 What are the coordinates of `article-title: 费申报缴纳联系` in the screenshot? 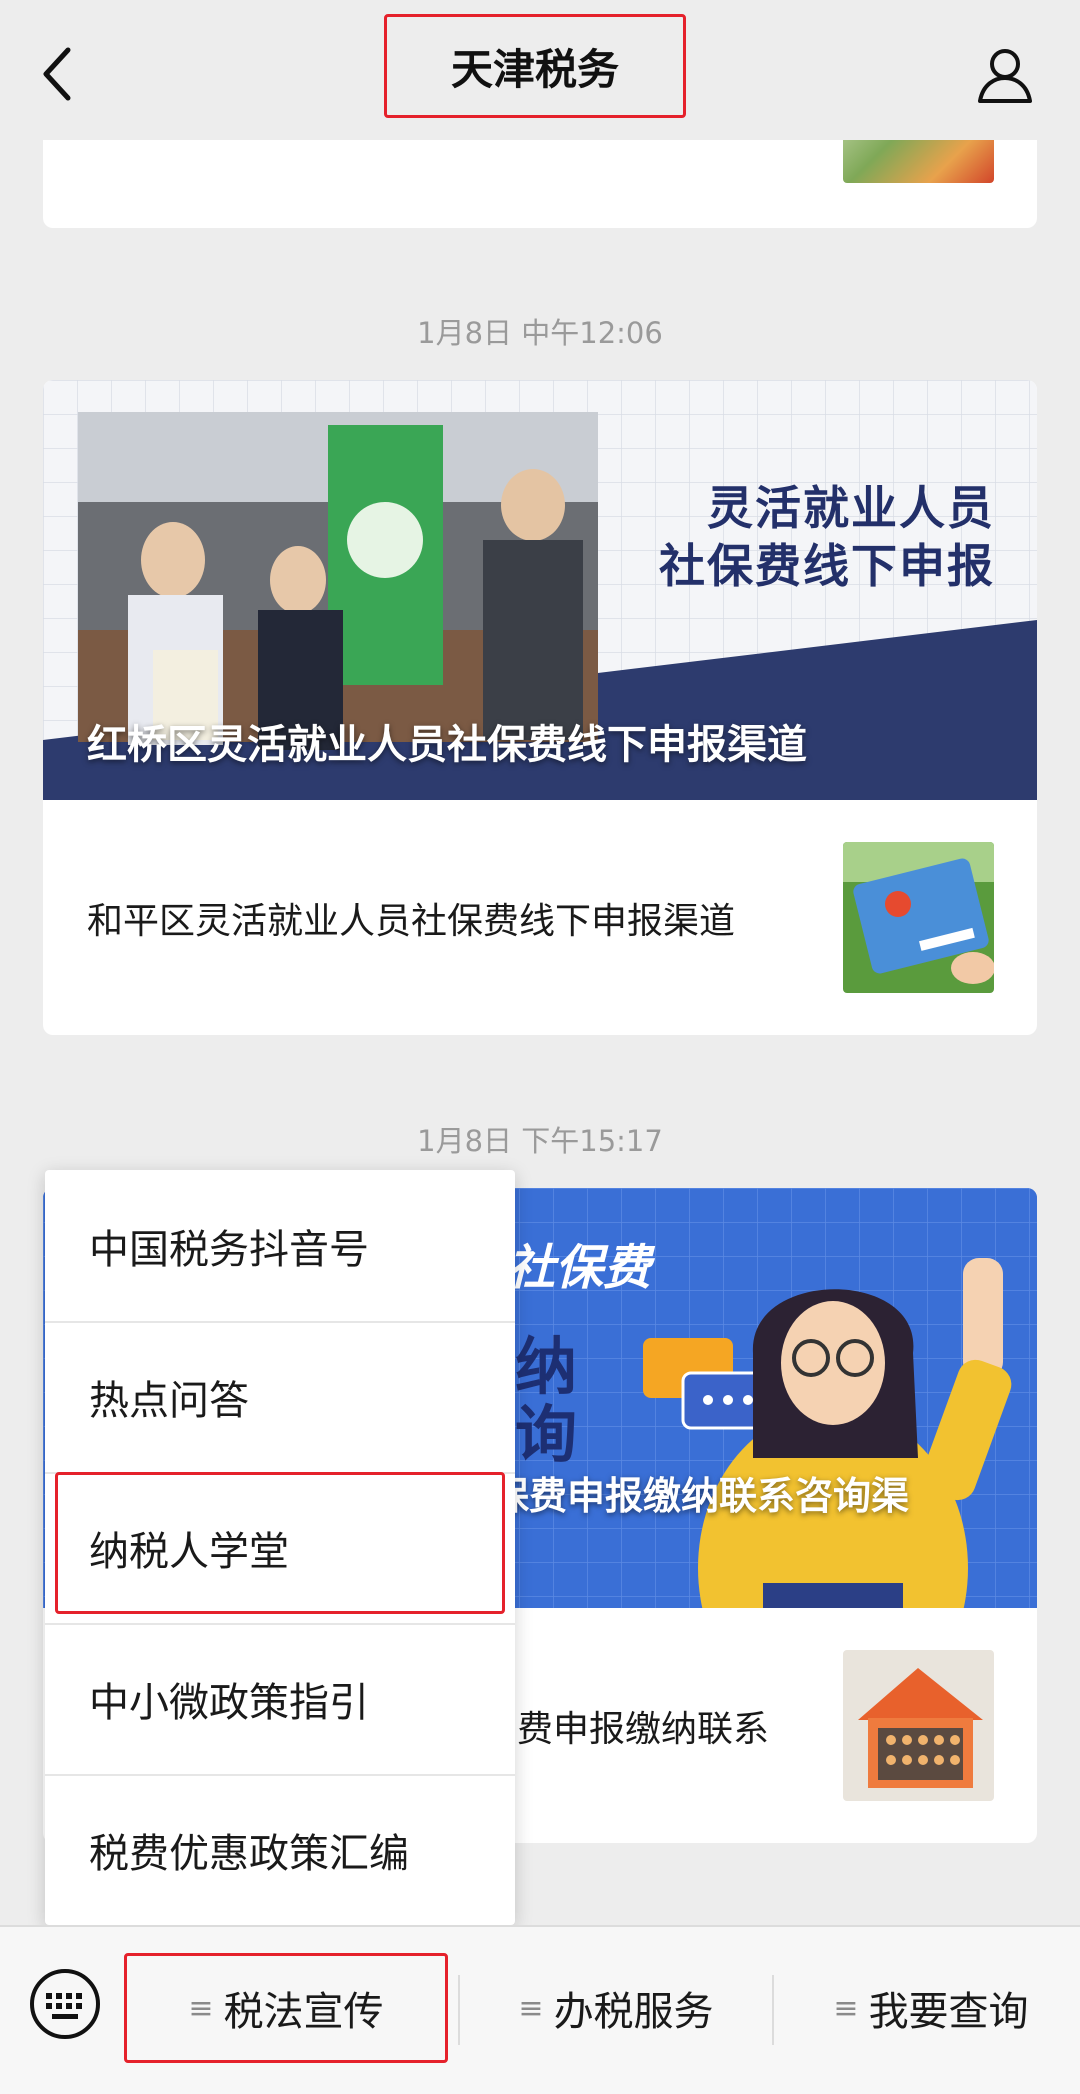 It's located at (643, 1729).